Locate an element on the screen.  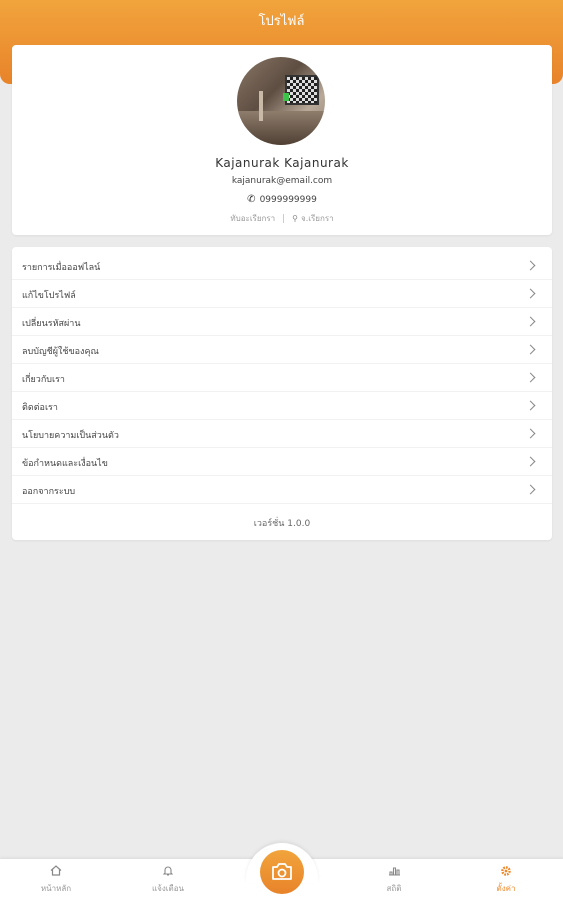
profile-phone-row: ✆ 0999999999 is located at coordinates (282, 199).